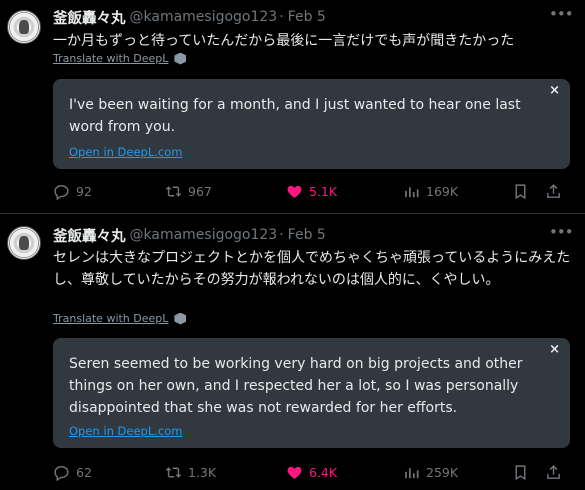 This screenshot has width=585, height=490. I want to click on like-button: 5.1K, so click(311, 191).